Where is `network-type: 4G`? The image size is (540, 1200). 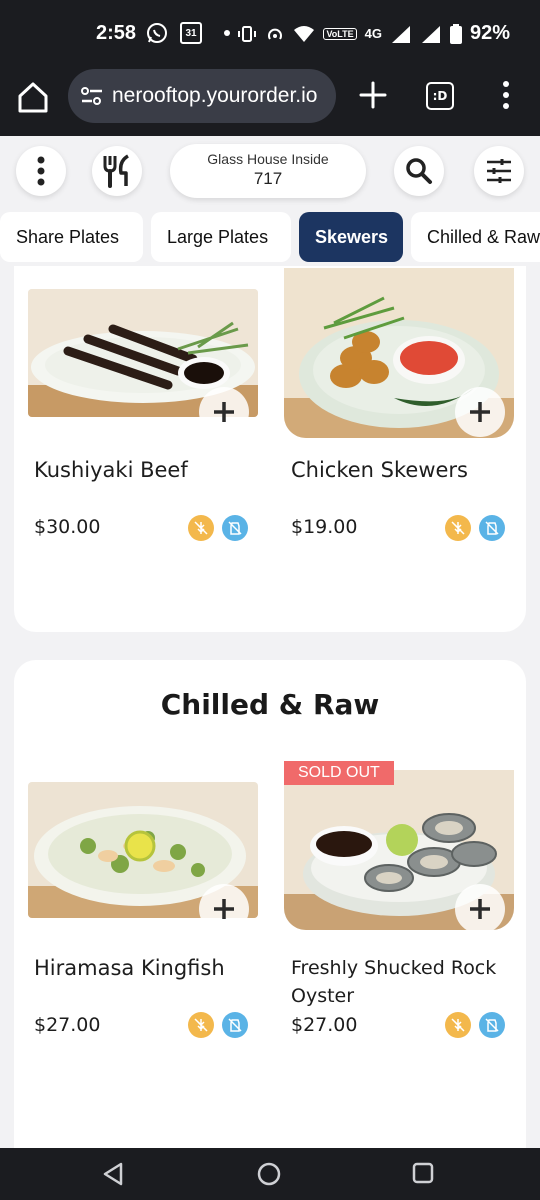 network-type: 4G is located at coordinates (373, 33).